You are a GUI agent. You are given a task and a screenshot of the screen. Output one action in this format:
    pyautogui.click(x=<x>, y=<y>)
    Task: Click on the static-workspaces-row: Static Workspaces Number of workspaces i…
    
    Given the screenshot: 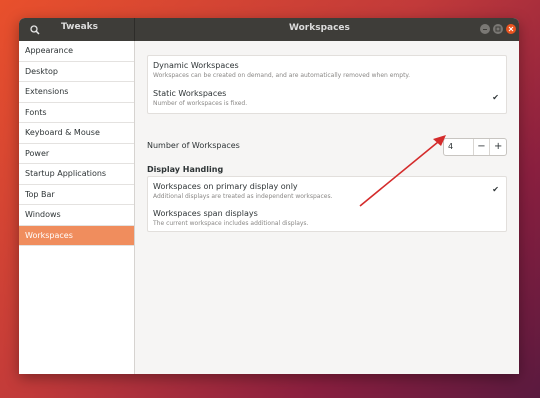 What is the action you would take?
    pyautogui.click(x=327, y=98)
    